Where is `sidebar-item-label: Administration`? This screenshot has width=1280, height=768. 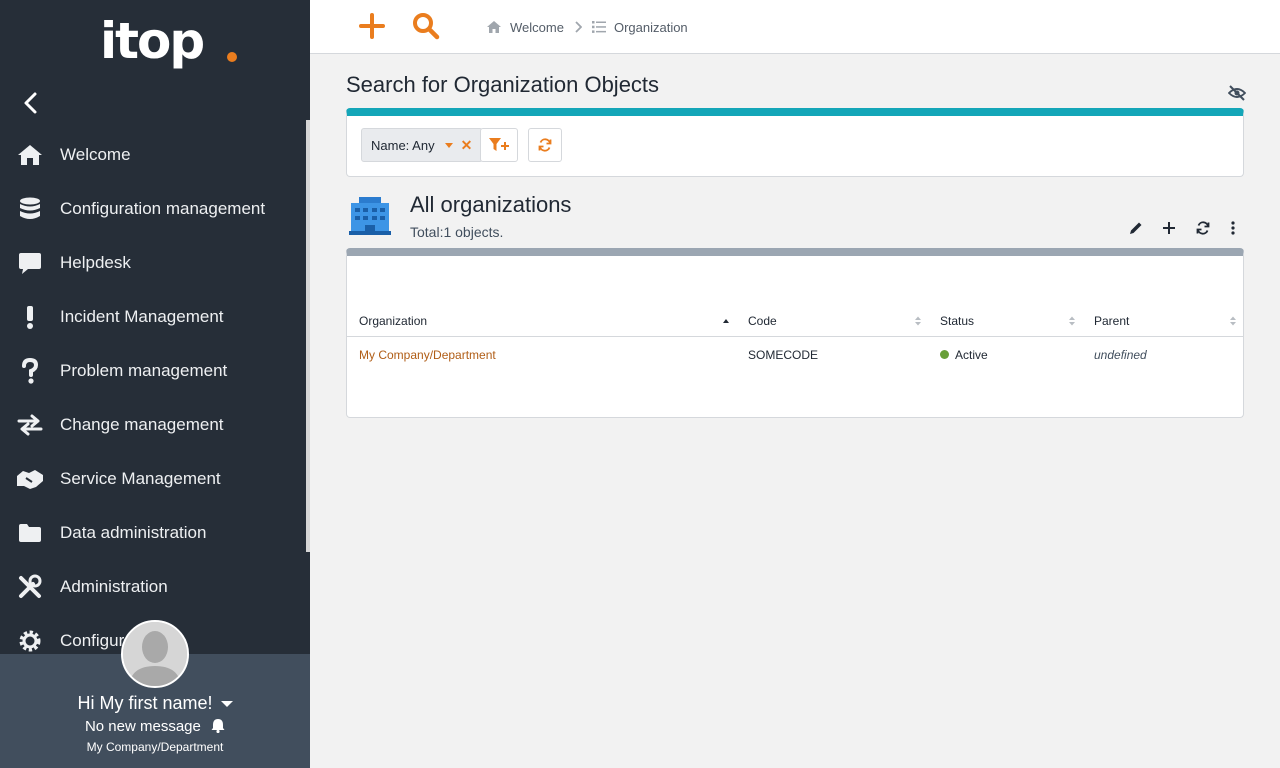
sidebar-item-label: Administration is located at coordinates (114, 586).